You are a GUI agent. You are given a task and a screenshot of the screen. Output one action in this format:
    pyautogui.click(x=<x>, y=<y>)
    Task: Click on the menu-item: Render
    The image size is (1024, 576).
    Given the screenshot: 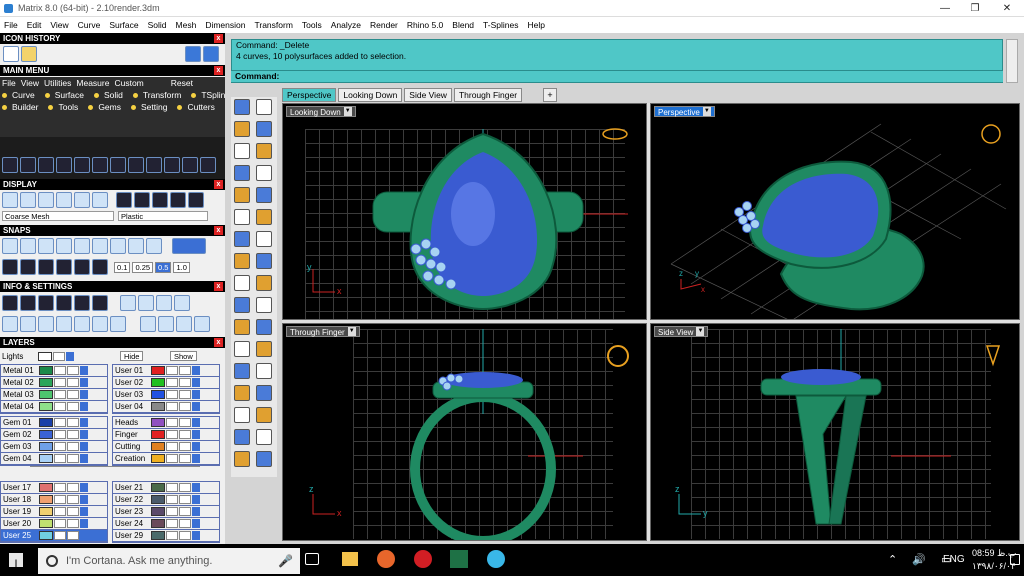 What is the action you would take?
    pyautogui.click(x=384, y=25)
    